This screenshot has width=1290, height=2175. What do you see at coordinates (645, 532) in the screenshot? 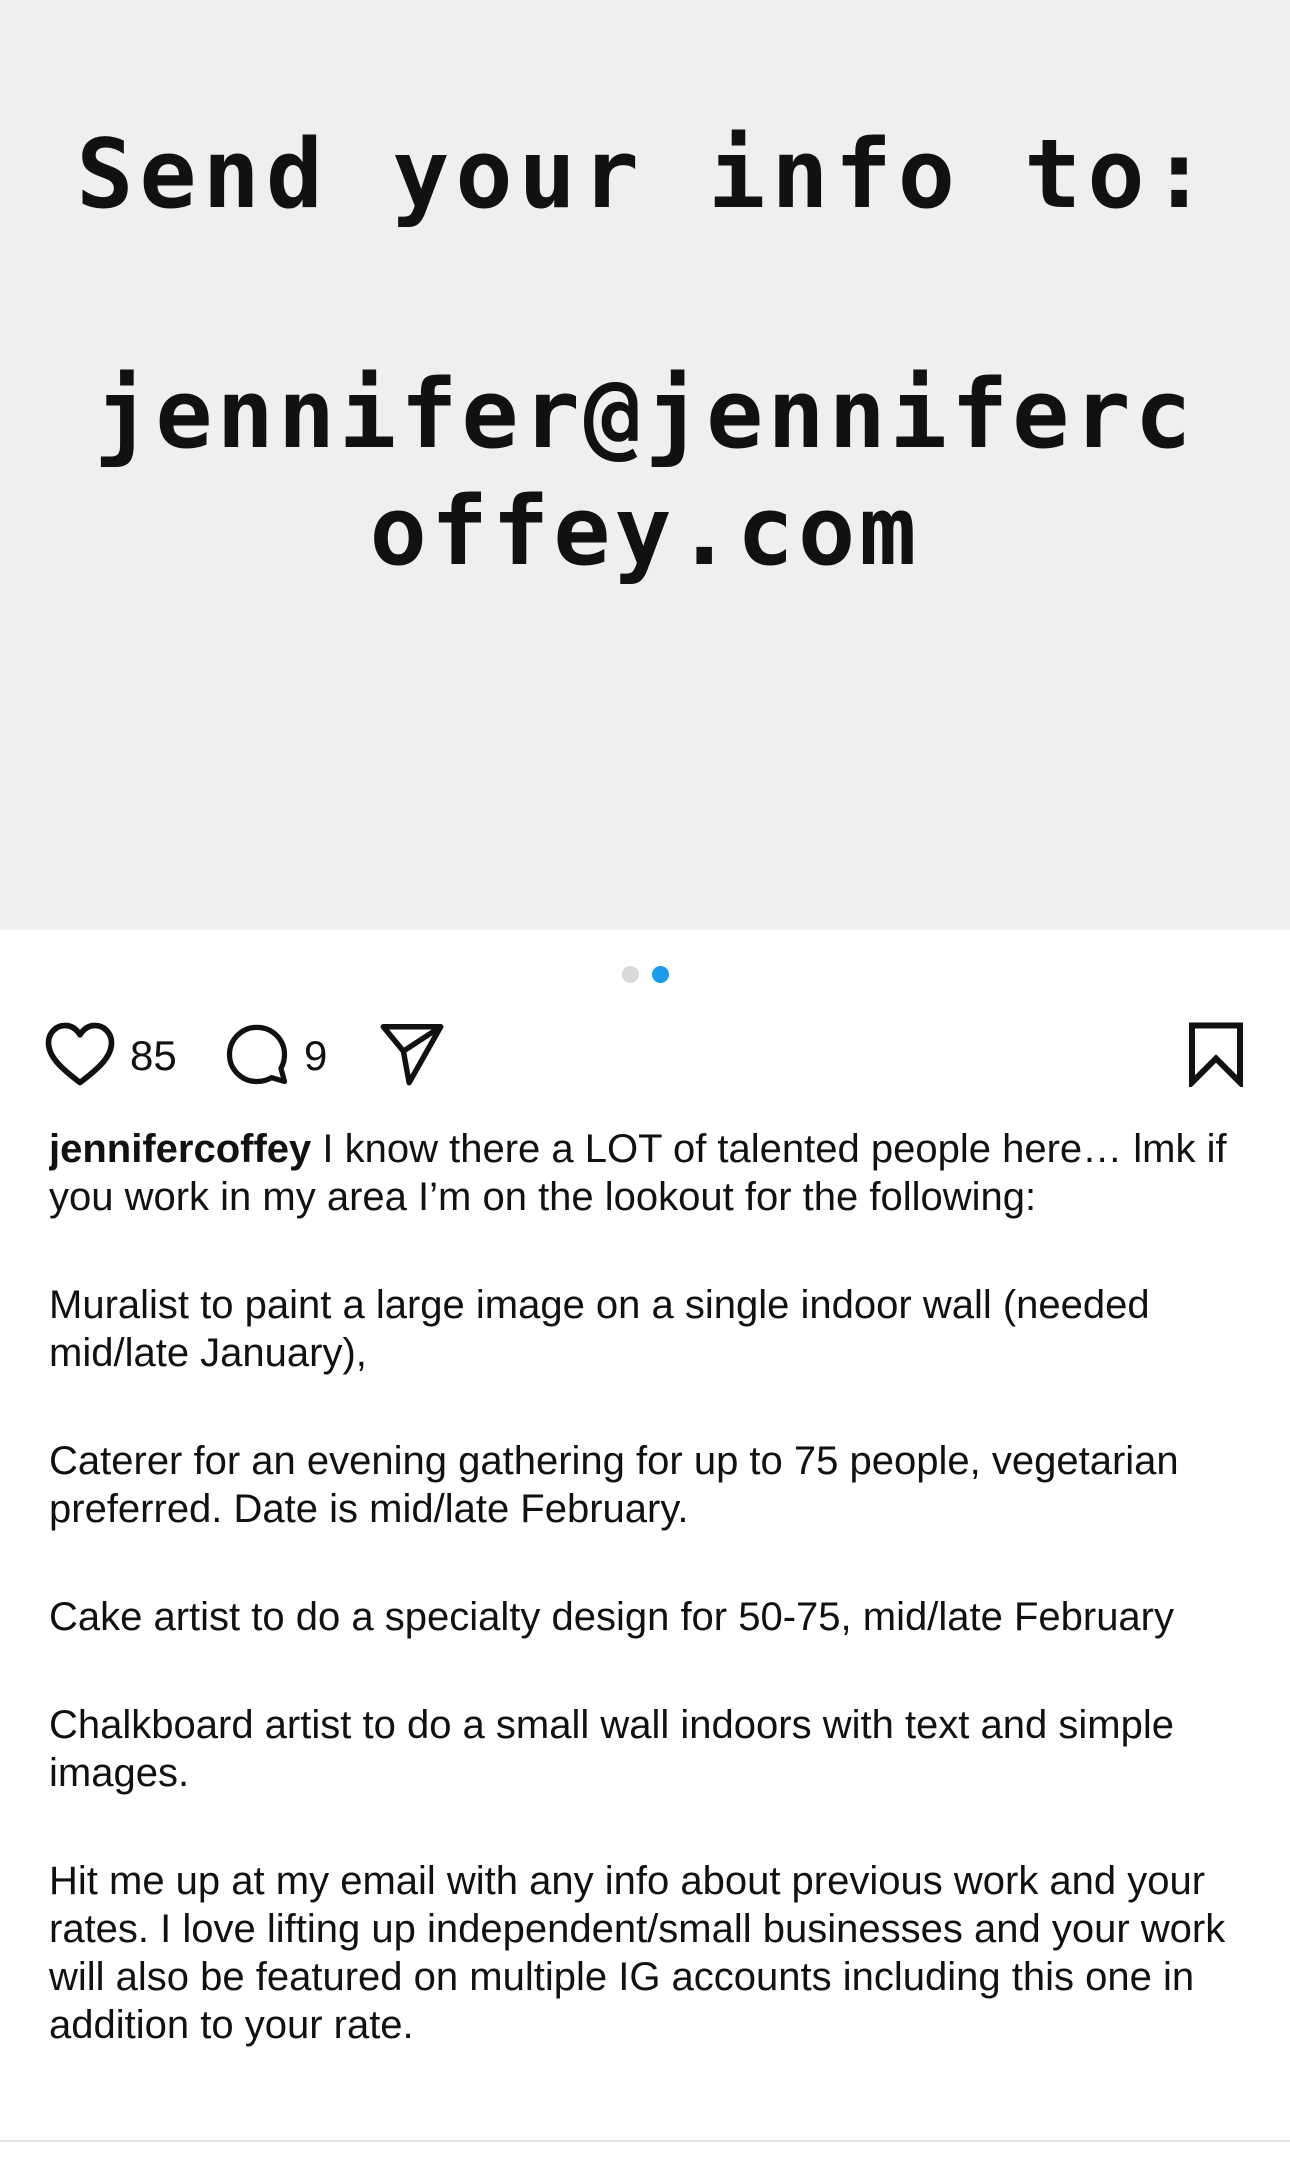
I see `image-text-line-3: offey.com` at bounding box center [645, 532].